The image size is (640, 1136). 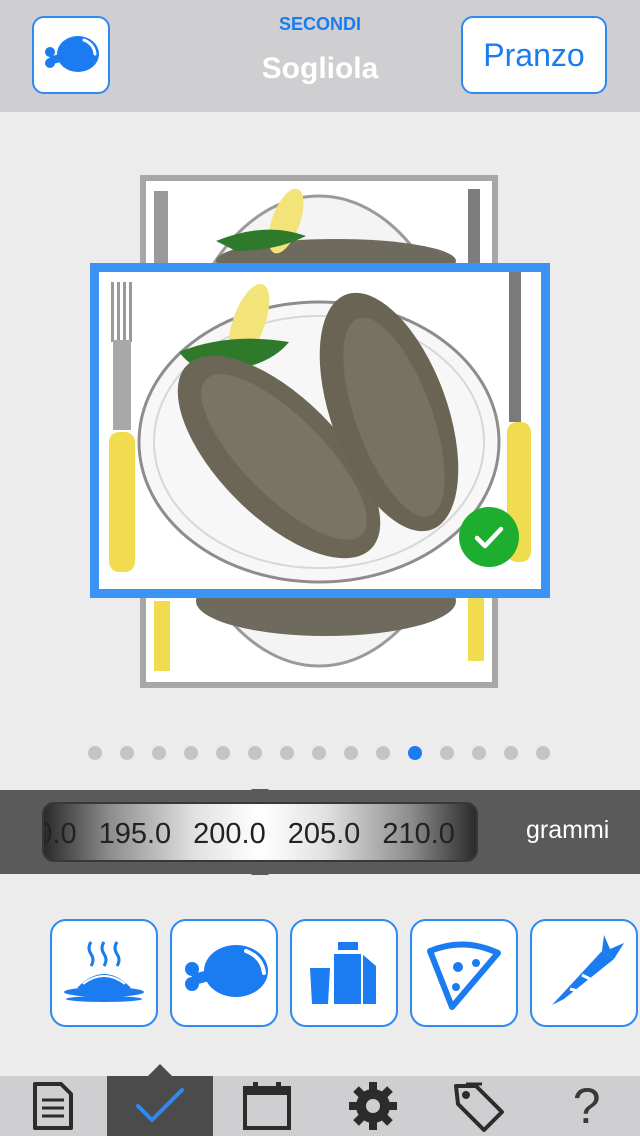 I want to click on gear-icon, so click(x=373, y=1106).